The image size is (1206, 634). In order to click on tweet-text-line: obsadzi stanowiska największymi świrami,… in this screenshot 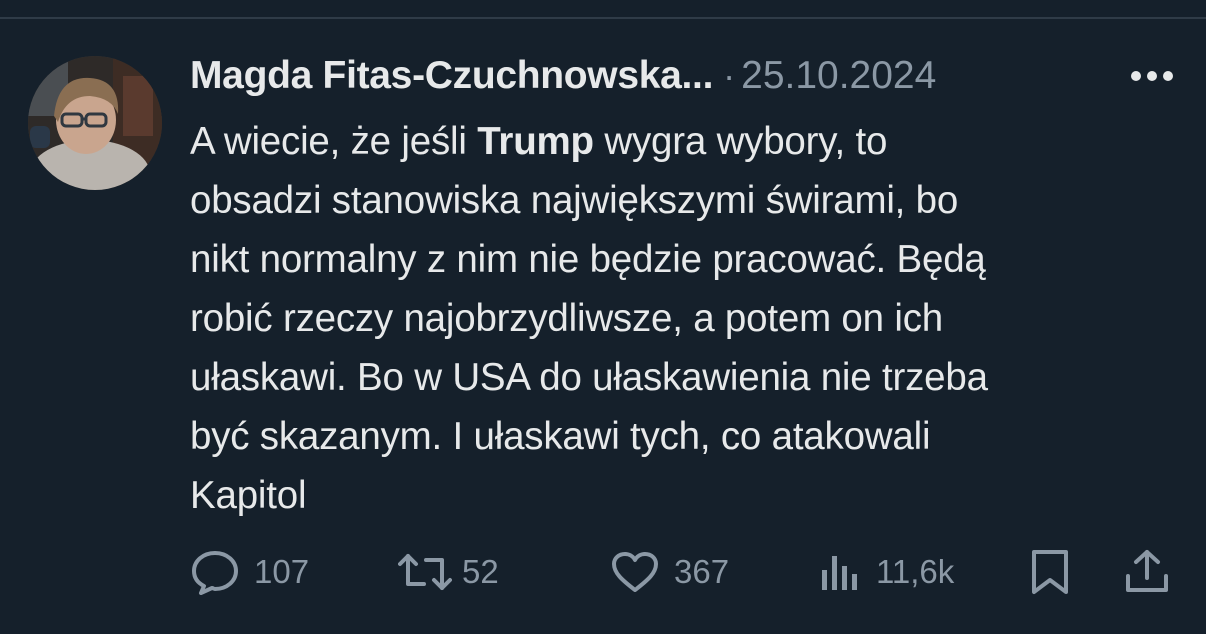, I will do `click(574, 200)`.